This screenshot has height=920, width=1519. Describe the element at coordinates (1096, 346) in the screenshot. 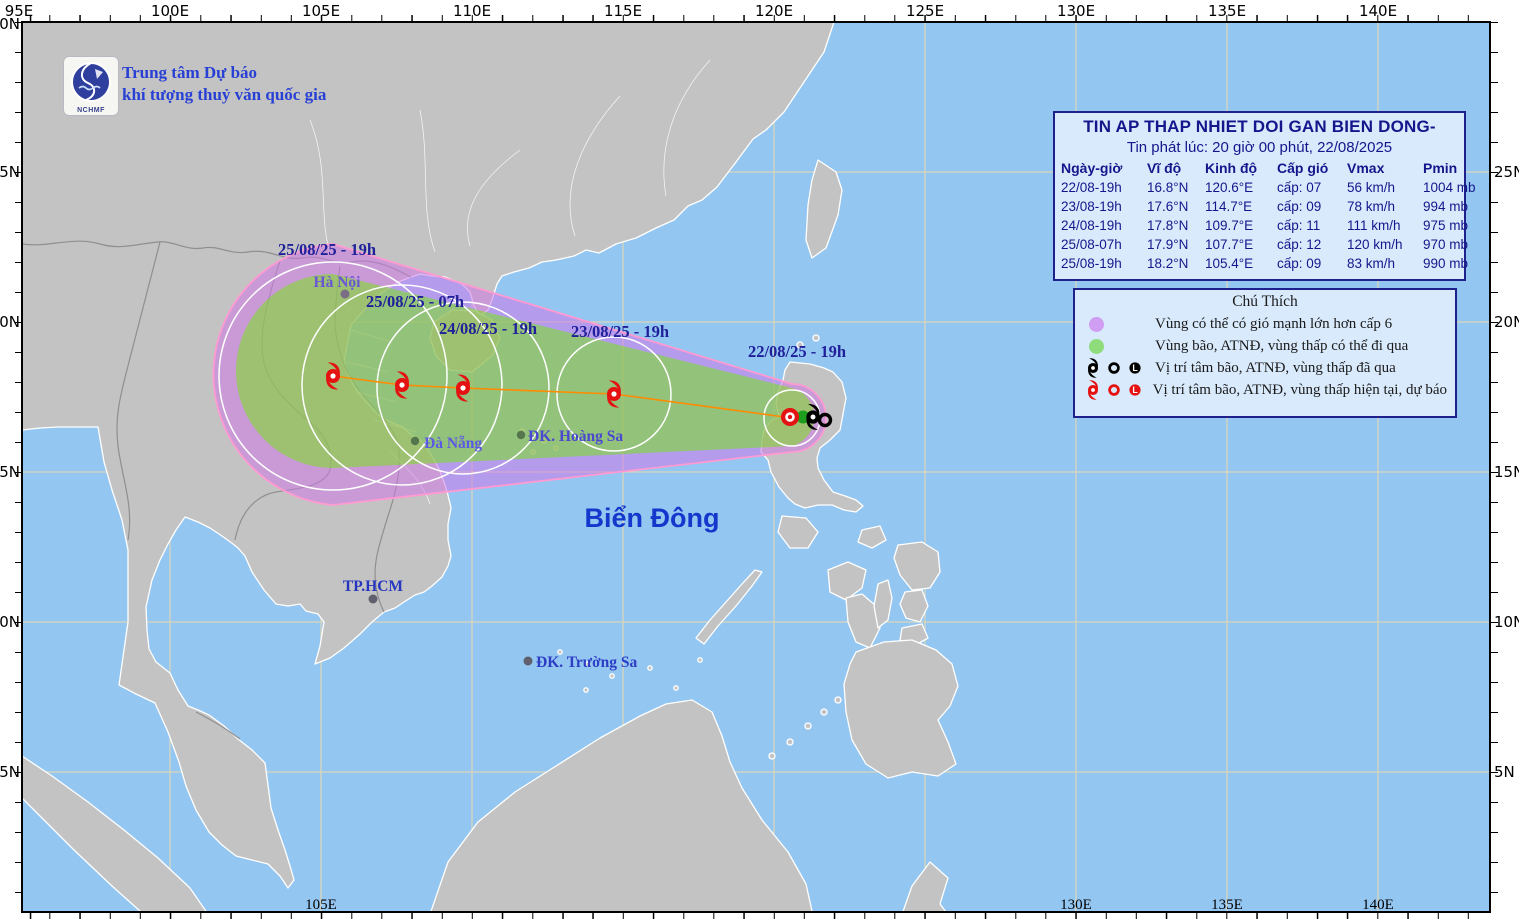

I see `green-area-icon` at that location.